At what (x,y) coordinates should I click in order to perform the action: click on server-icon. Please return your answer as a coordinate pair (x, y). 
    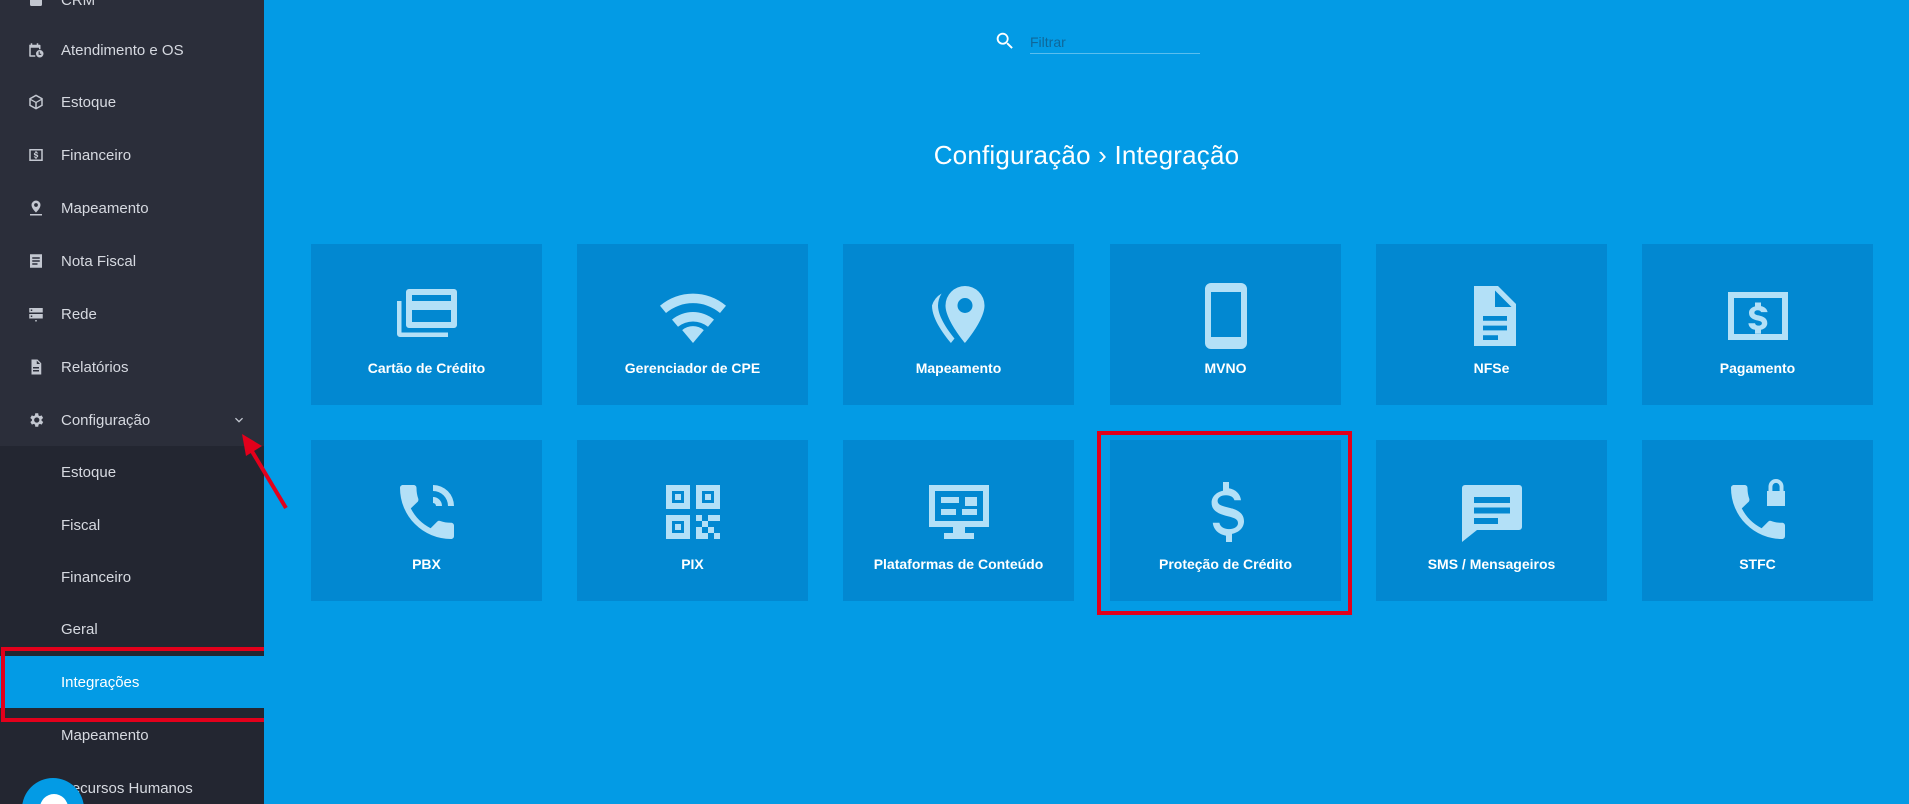
    Looking at the image, I should click on (36, 314).